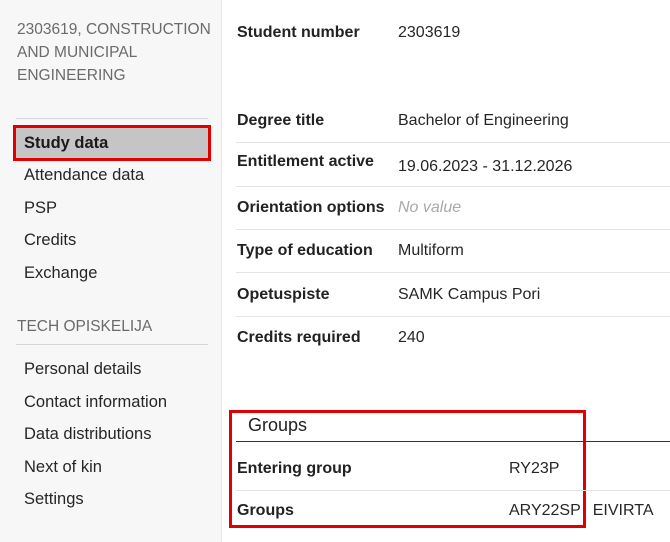  I want to click on sidebar-item-exchange: Exchange, so click(112, 273).